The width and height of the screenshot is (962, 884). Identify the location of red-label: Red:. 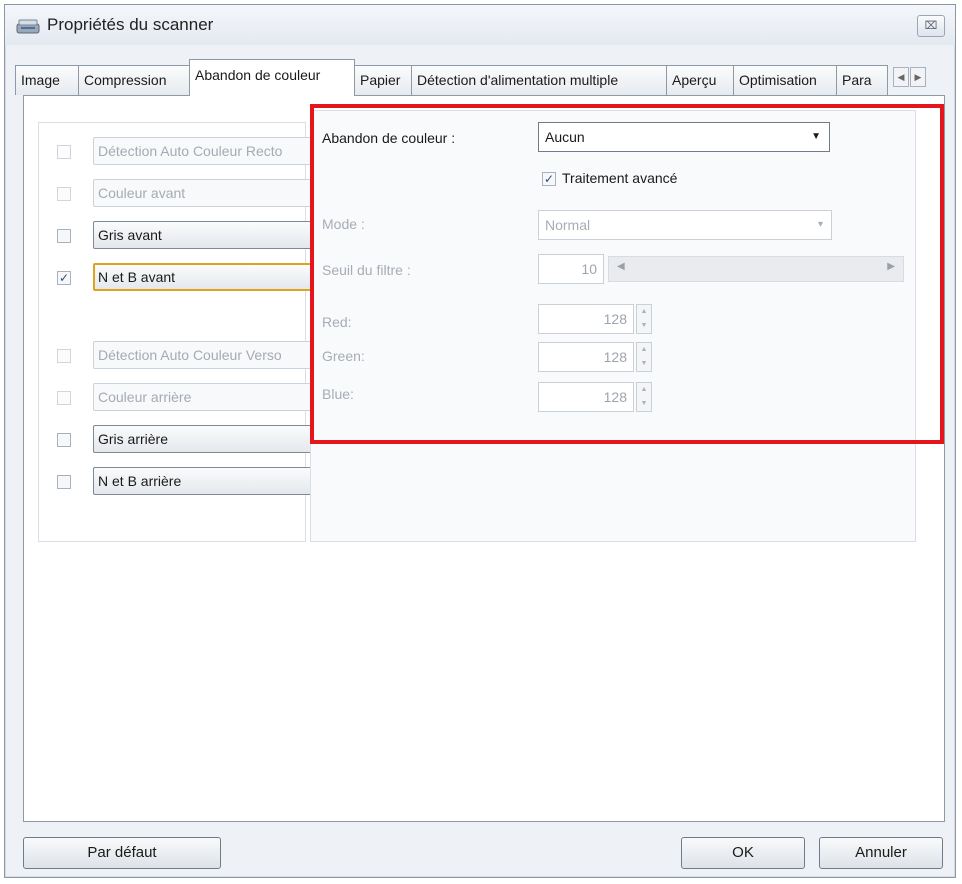
(337, 322).